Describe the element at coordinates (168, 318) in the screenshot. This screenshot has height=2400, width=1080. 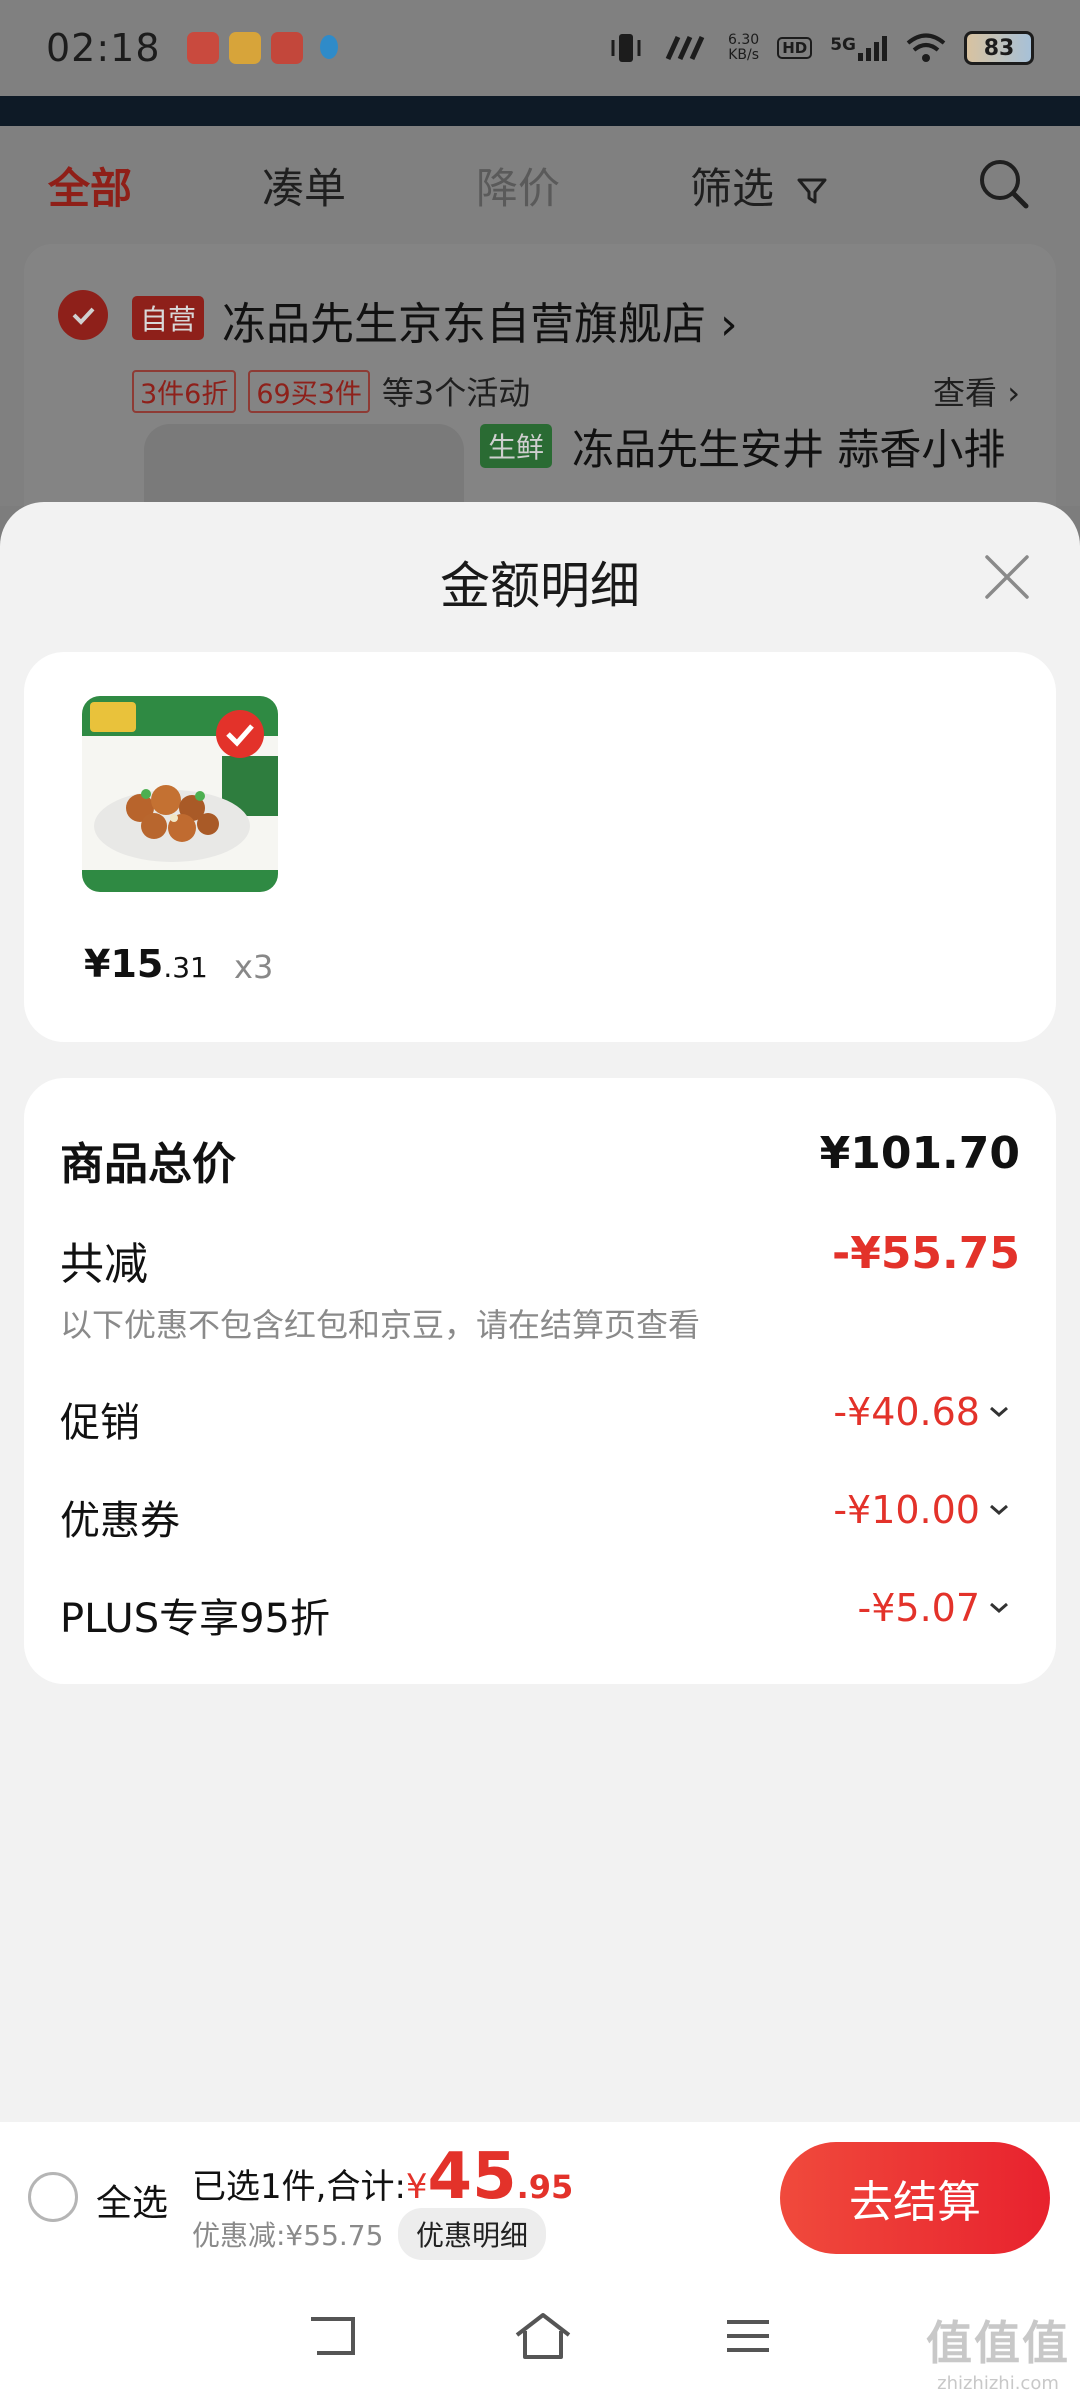
I see `self-operated-badge: 自营` at that location.